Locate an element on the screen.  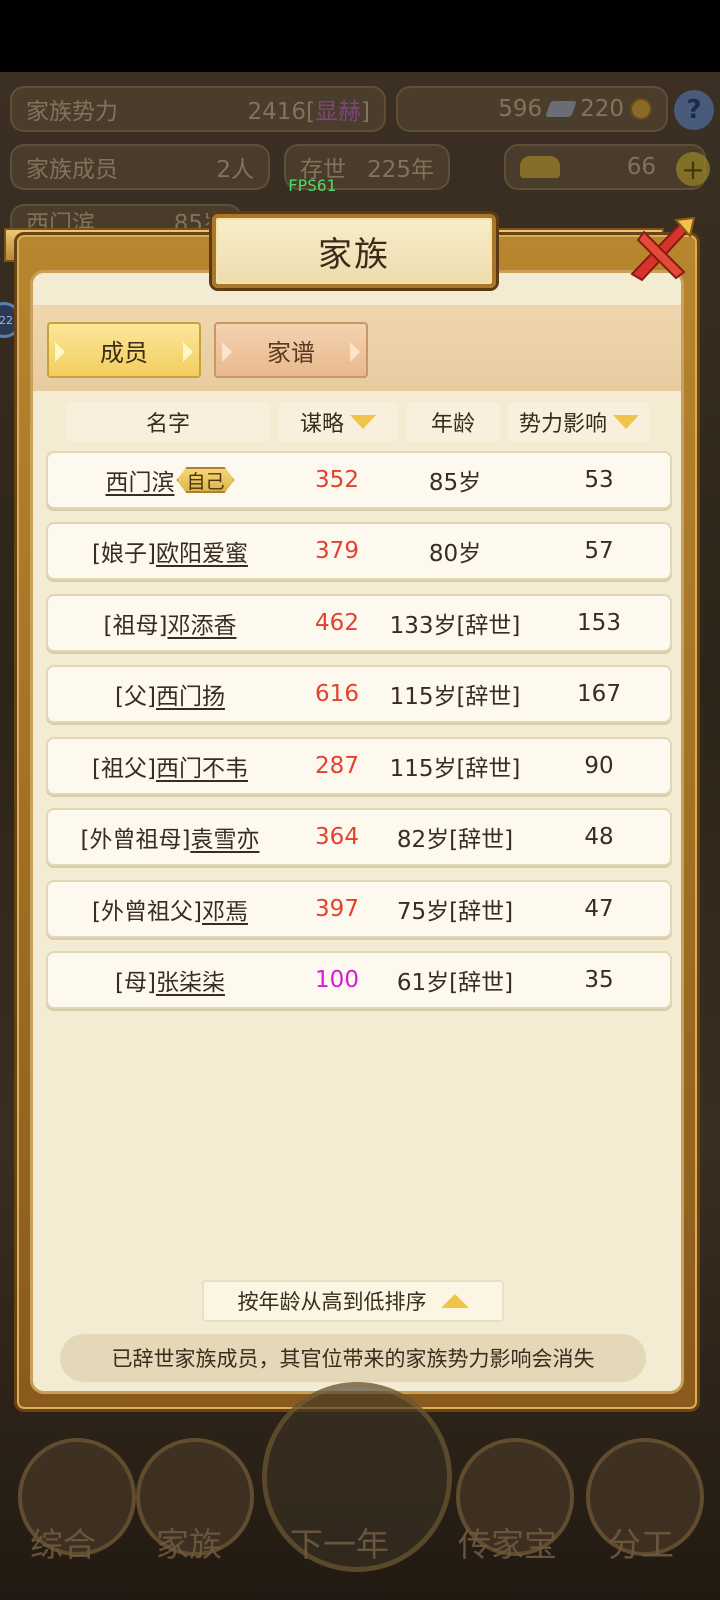
member-name: 袁雪亦 is located at coordinates (224, 837).